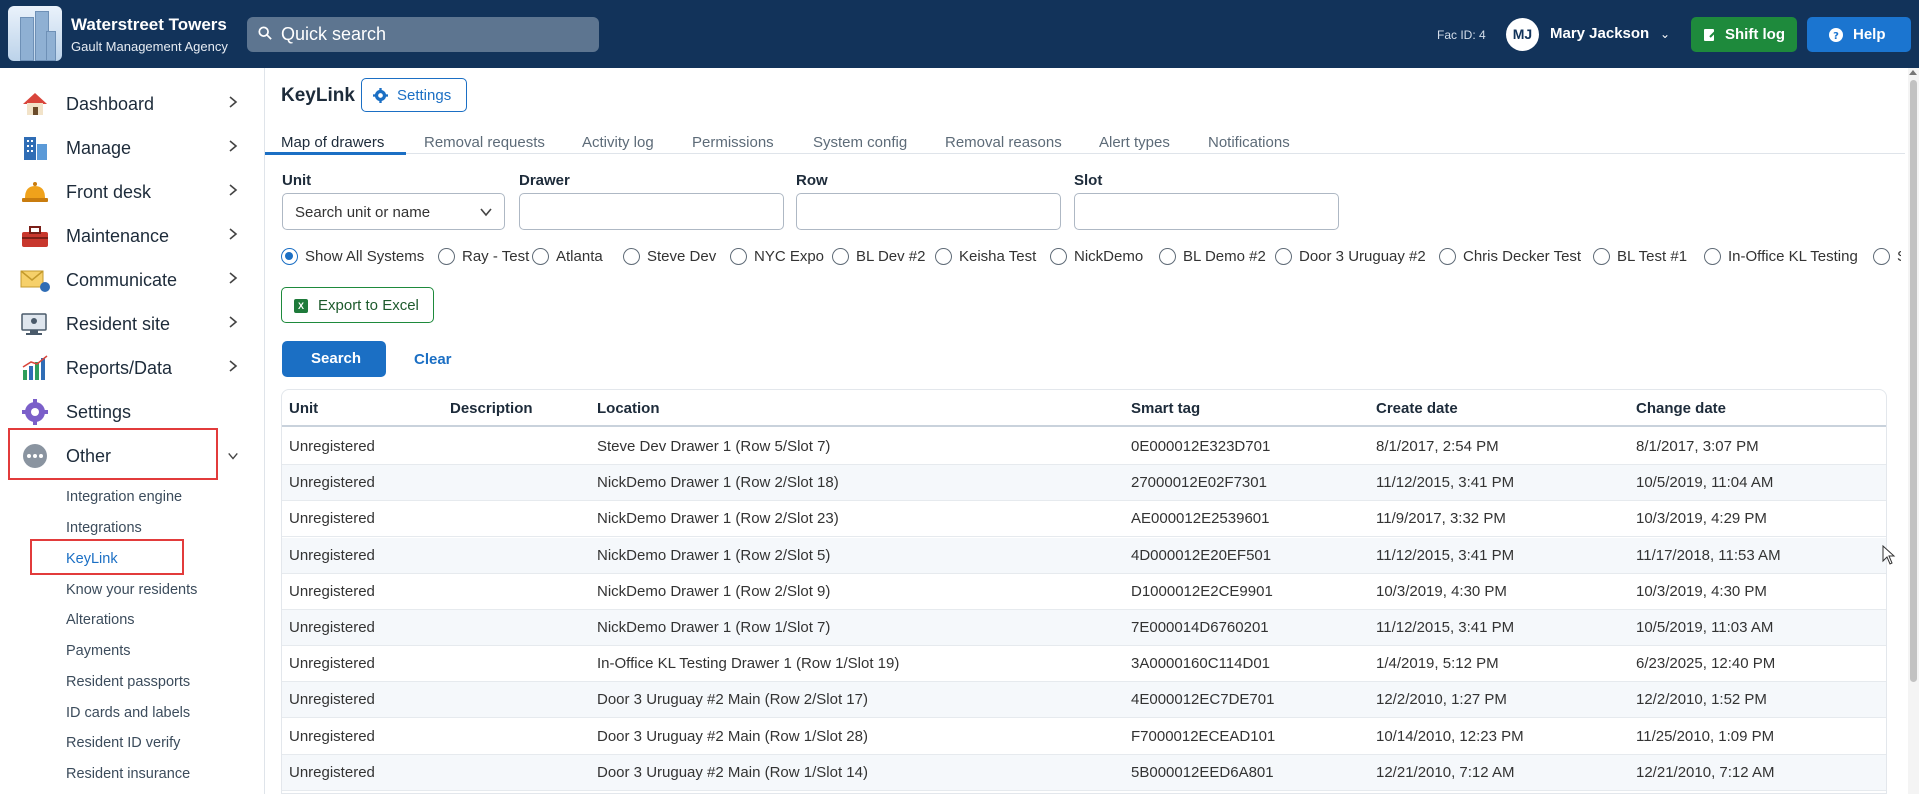 This screenshot has height=794, width=1919. Describe the element at coordinates (1249, 142) in the screenshot. I see `tab-notifications: Notifications` at that location.